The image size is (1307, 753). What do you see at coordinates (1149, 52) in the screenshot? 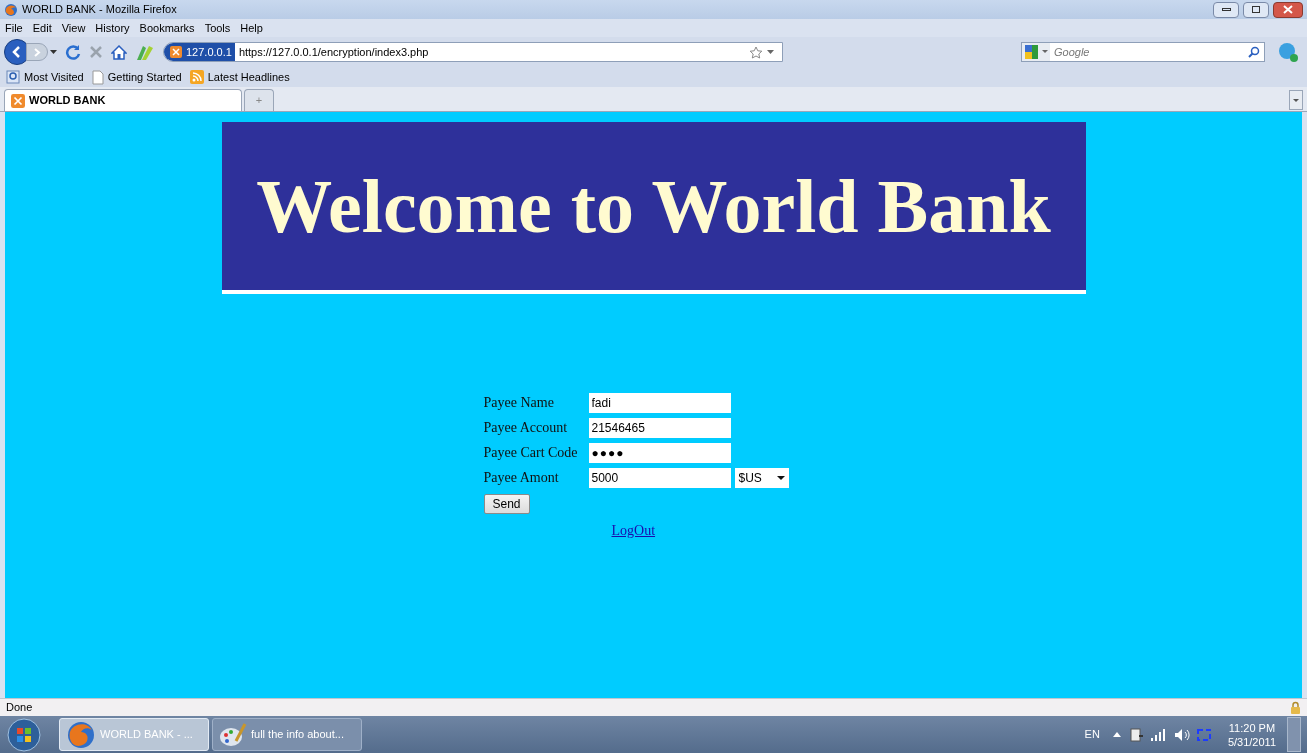
I see `search-input: Google` at bounding box center [1149, 52].